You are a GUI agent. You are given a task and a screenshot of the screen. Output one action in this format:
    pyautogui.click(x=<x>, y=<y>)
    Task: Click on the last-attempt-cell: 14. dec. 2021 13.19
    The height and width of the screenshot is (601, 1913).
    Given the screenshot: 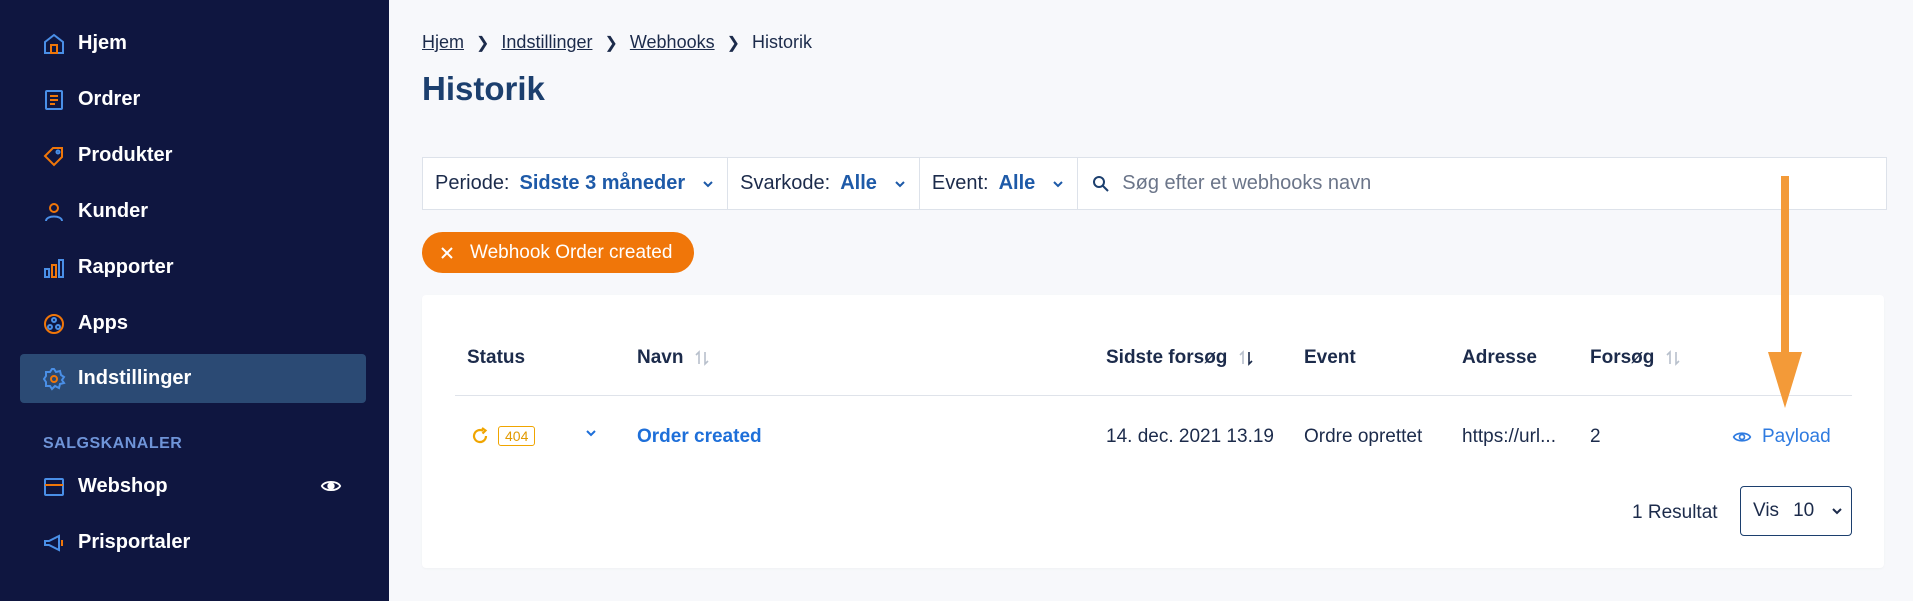 What is the action you would take?
    pyautogui.click(x=1190, y=436)
    